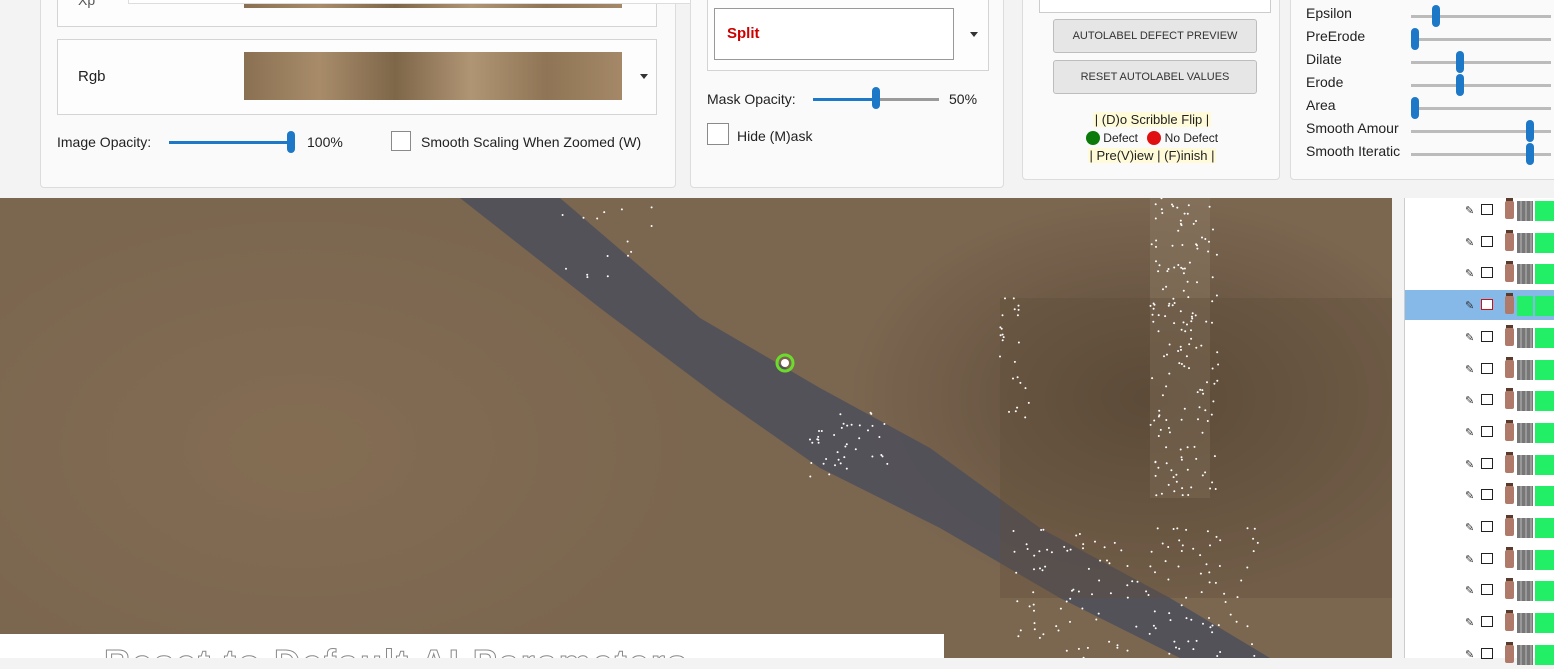  I want to click on reset-ai-overlay: Reset to Default AI Parameters, so click(472, 646).